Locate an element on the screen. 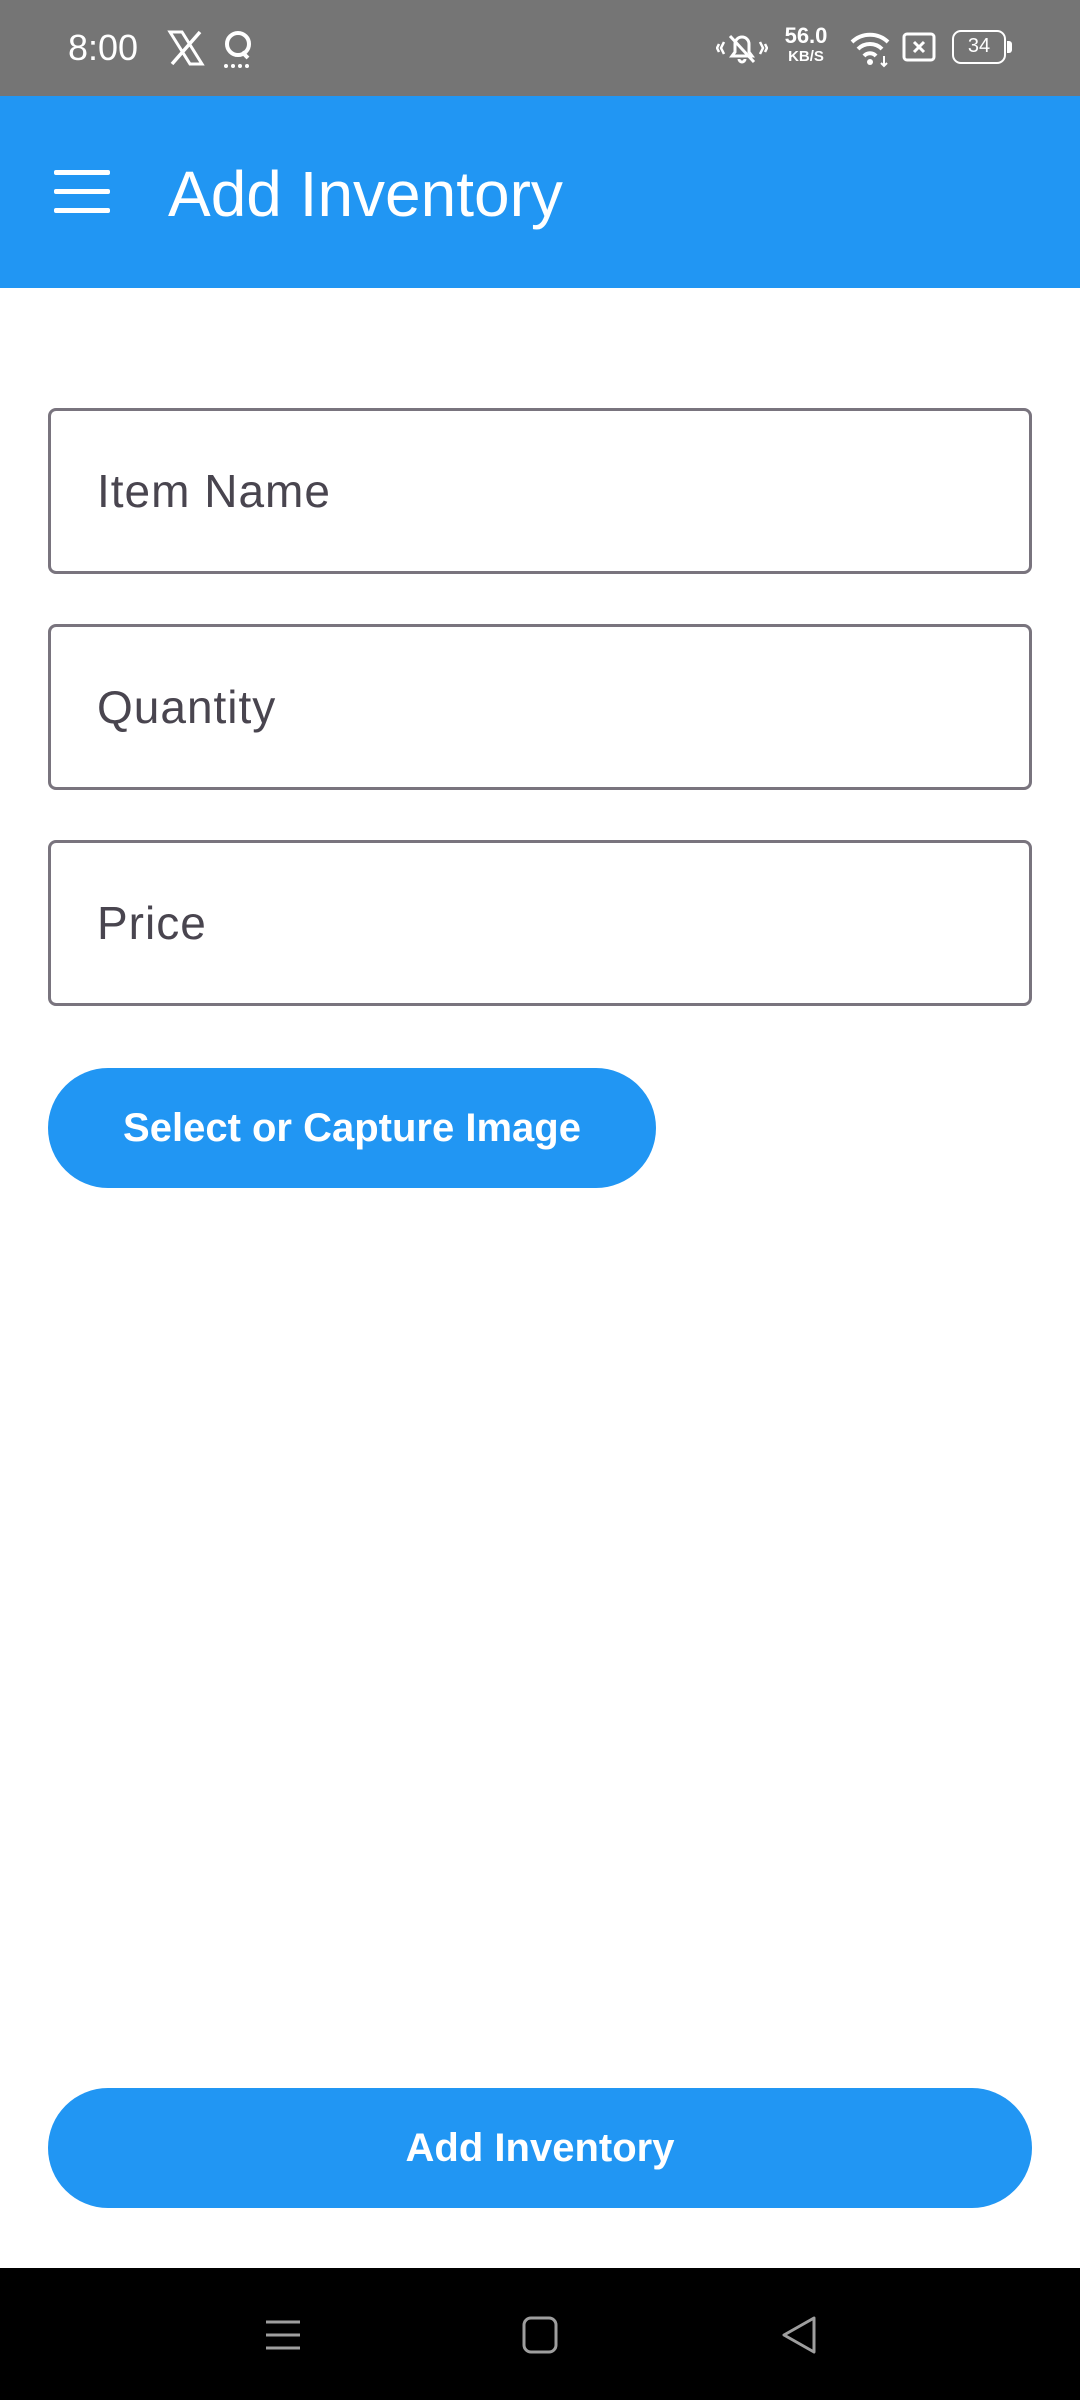 The width and height of the screenshot is (1080, 2400). network-speed: 56.0 KB/S is located at coordinates (806, 48).